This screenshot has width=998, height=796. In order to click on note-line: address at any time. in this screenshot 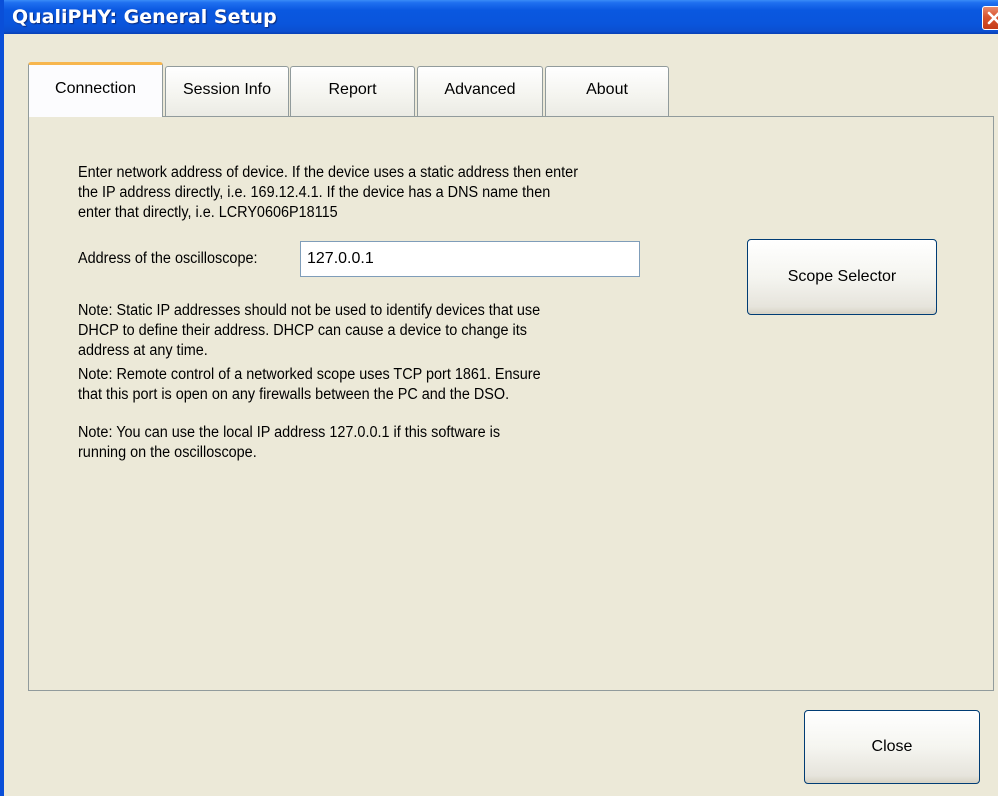, I will do `click(143, 350)`.